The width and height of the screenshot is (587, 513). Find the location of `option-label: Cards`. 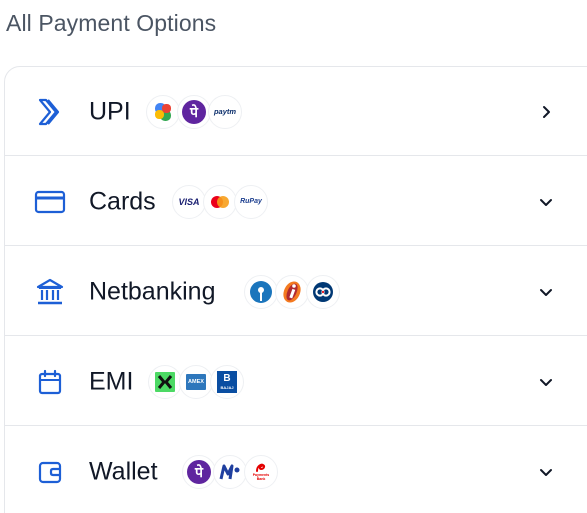

option-label: Cards is located at coordinates (122, 201).